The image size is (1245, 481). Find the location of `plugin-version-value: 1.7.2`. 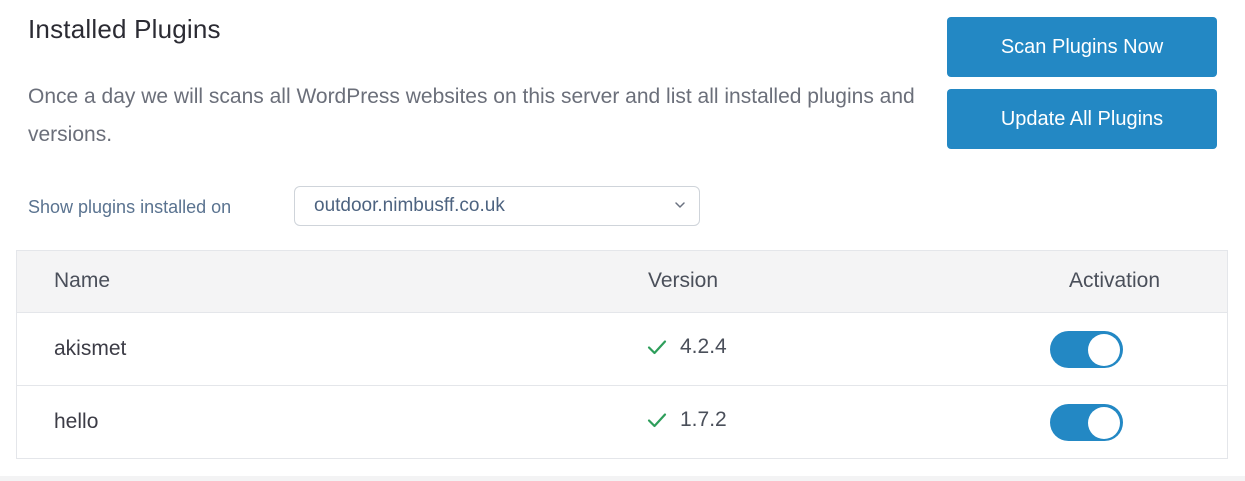

plugin-version-value: 1.7.2 is located at coordinates (703, 419).